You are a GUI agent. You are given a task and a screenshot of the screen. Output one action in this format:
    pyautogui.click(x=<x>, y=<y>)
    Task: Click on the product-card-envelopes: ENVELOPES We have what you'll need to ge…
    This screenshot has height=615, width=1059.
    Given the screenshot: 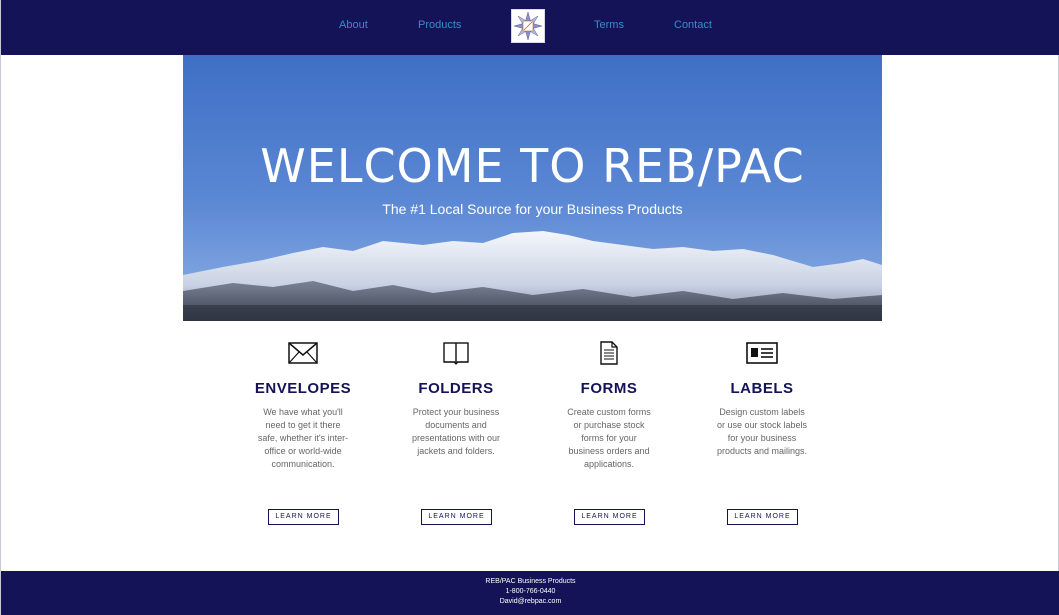 What is the action you would take?
    pyautogui.click(x=303, y=432)
    